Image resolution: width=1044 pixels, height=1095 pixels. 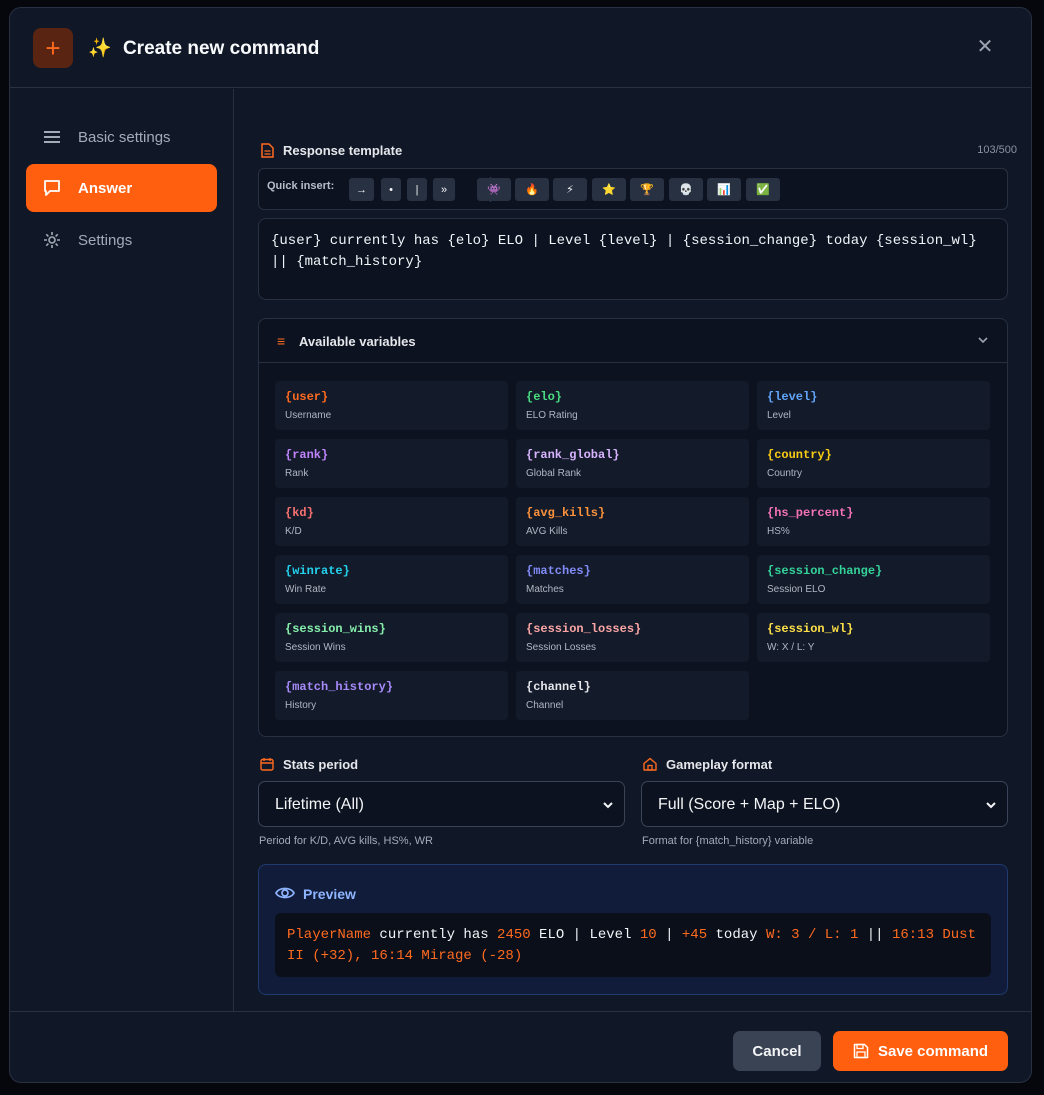 What do you see at coordinates (299, 513) in the screenshot?
I see `variable-code: {kd}` at bounding box center [299, 513].